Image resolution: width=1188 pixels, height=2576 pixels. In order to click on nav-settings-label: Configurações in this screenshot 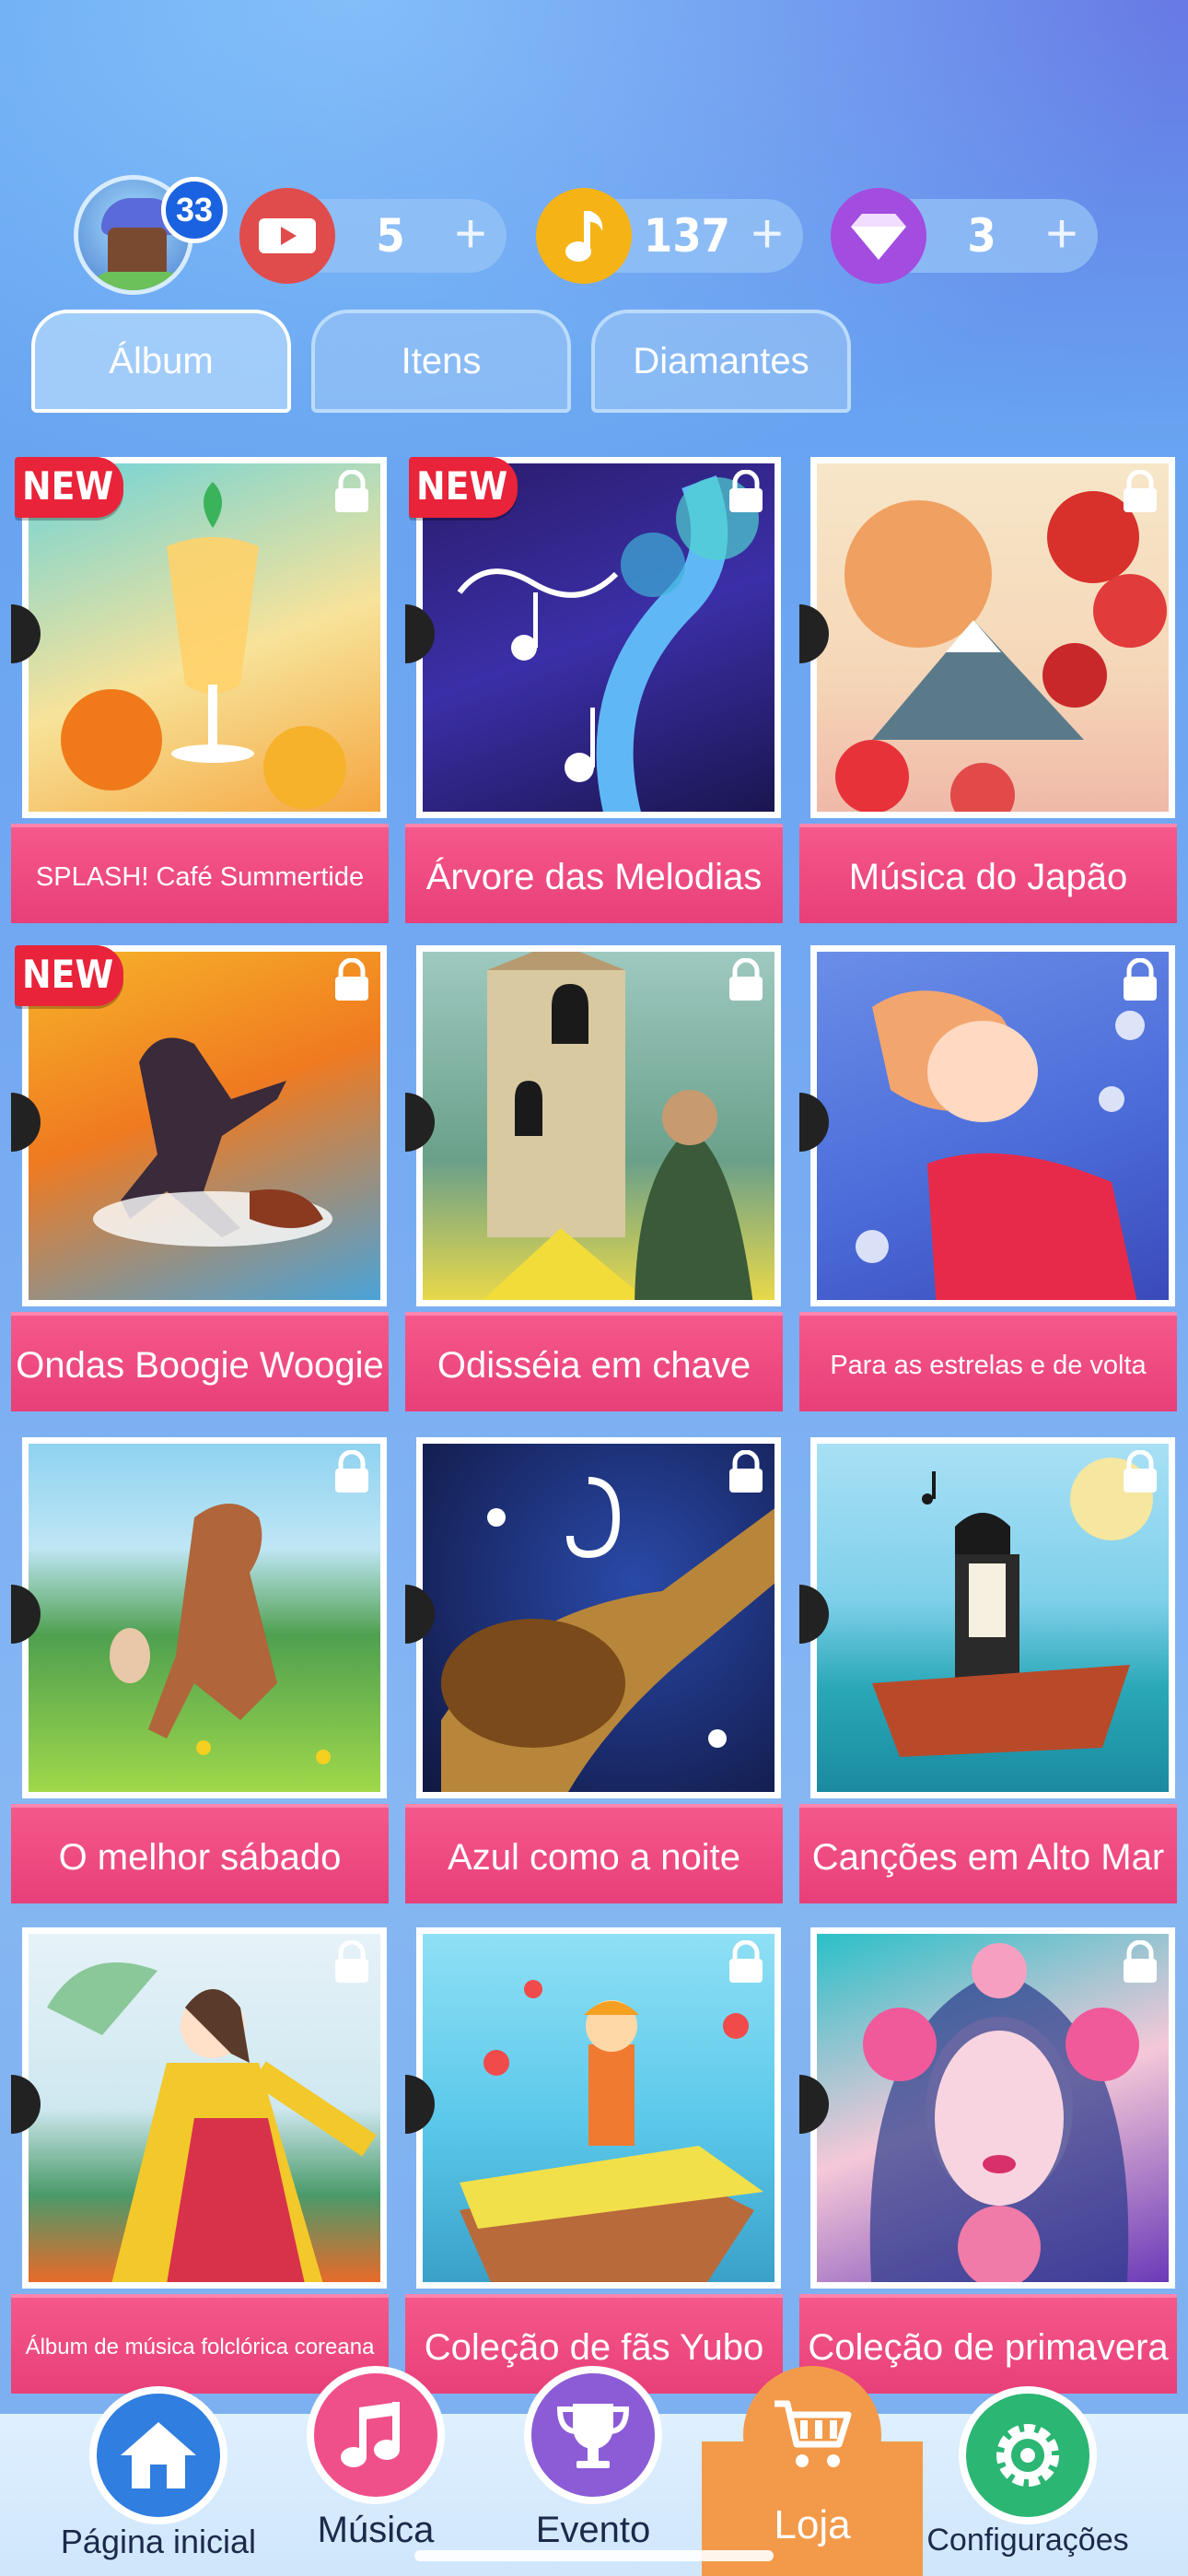, I will do `click(1027, 2540)`.